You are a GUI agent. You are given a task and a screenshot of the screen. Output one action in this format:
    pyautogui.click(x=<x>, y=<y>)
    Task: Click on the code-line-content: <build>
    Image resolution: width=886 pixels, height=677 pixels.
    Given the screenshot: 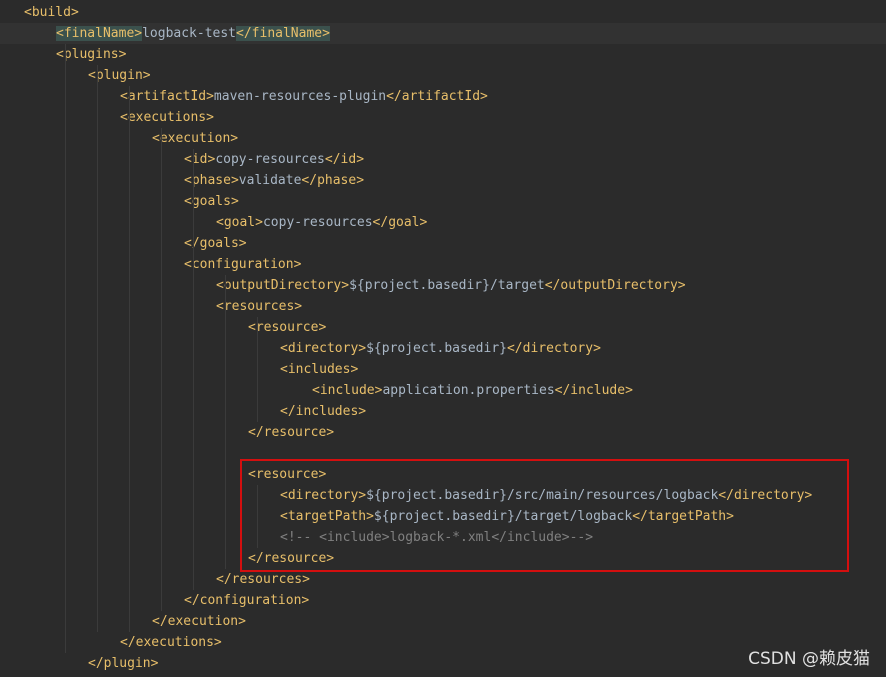 What is the action you would take?
    pyautogui.click(x=51, y=12)
    